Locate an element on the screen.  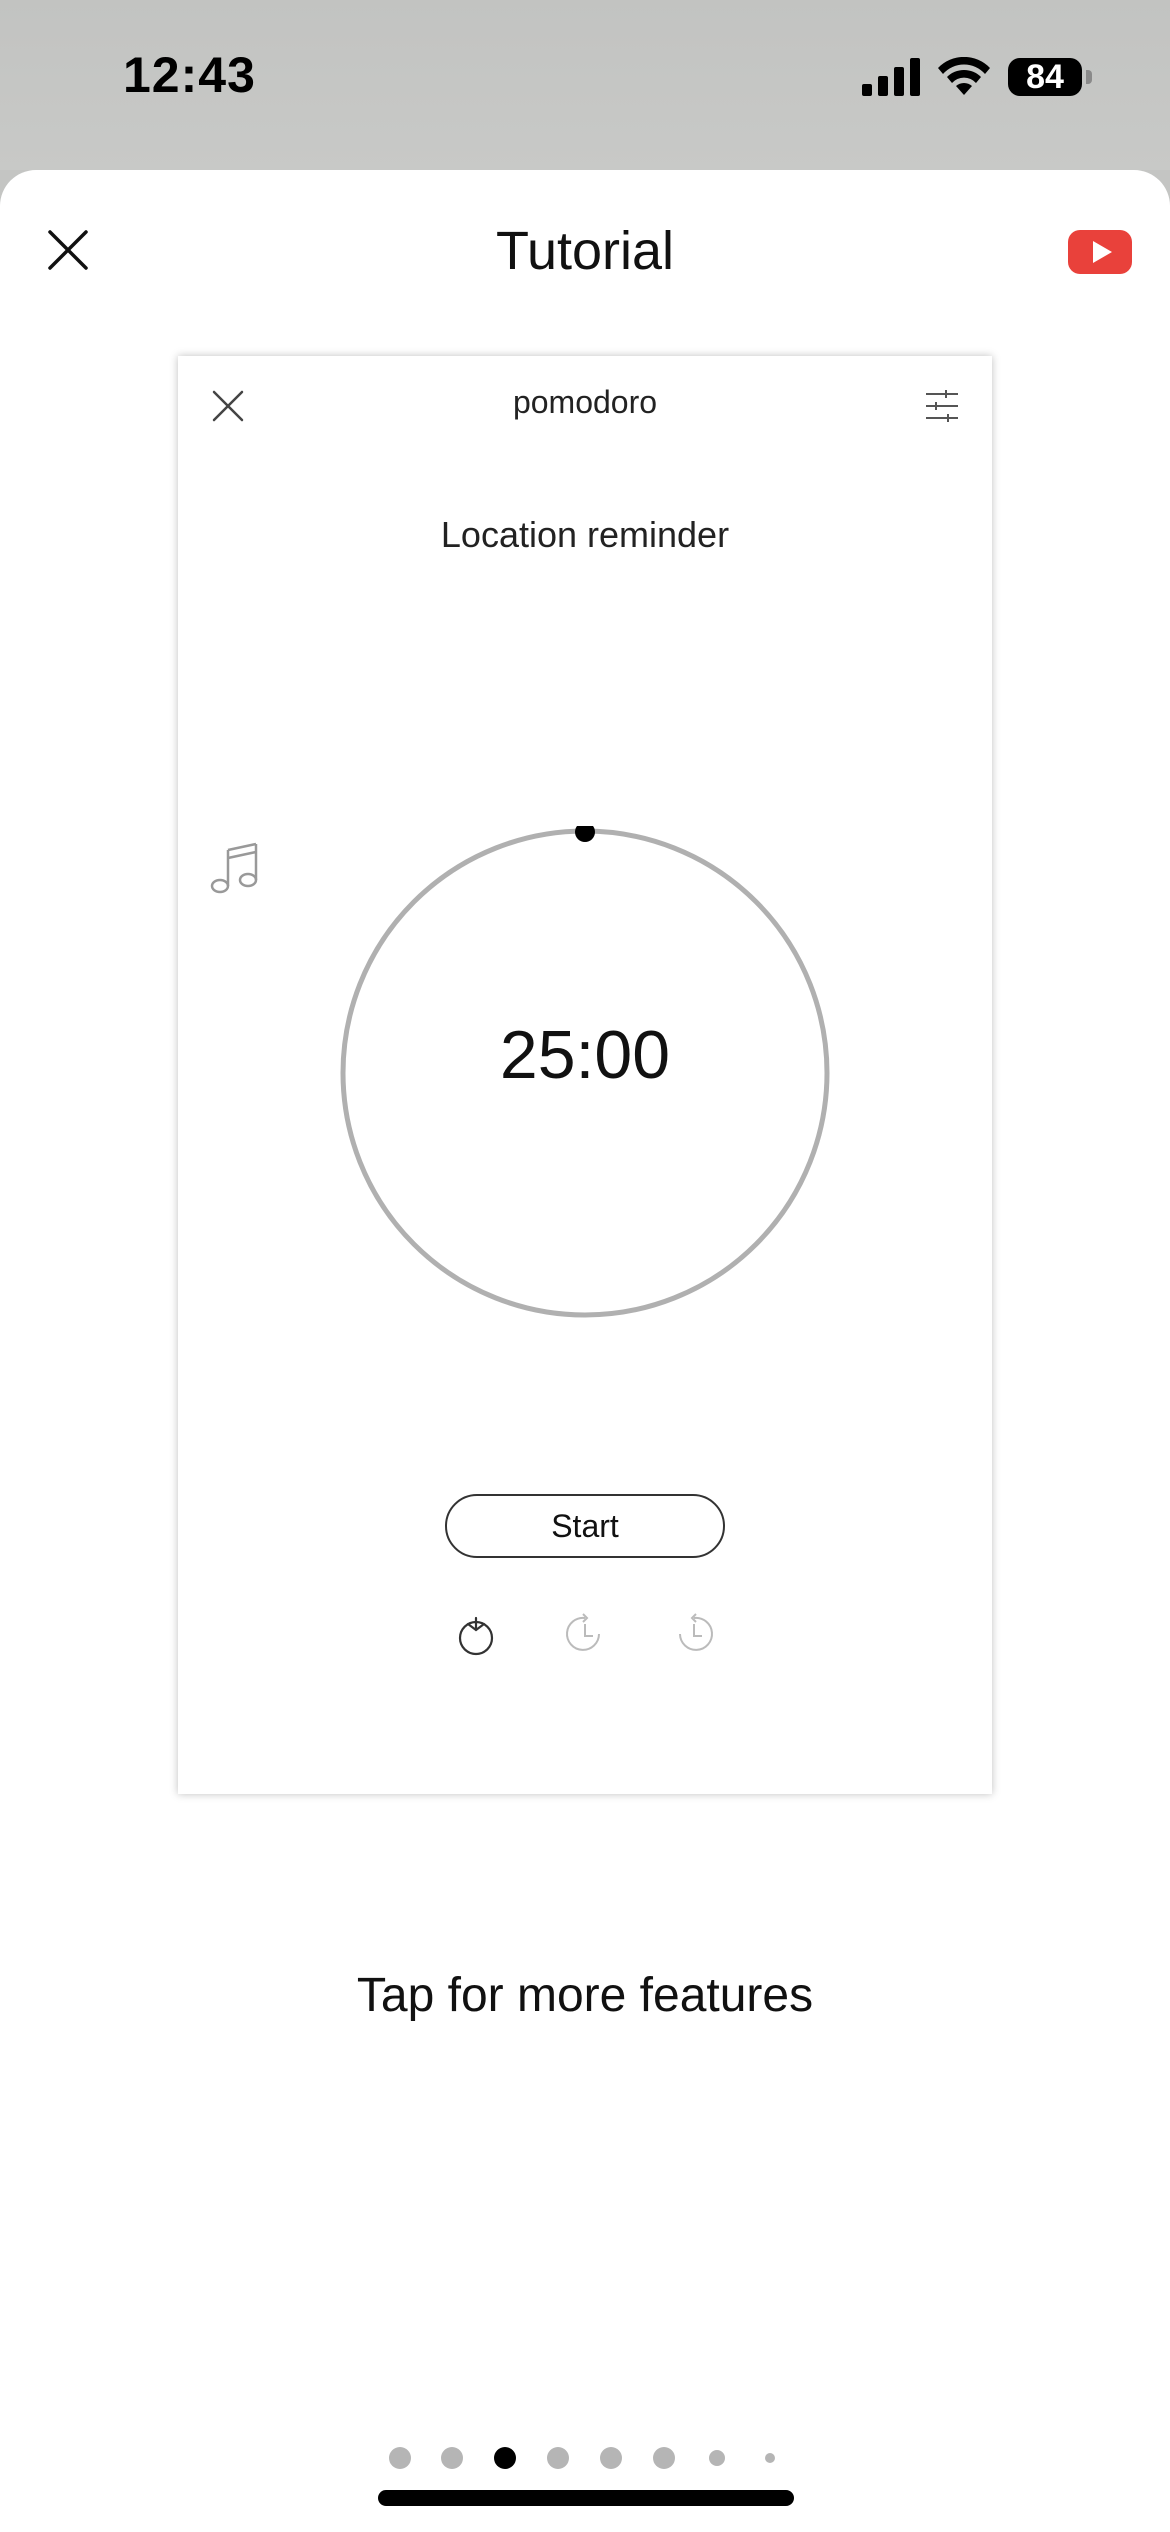
tutorial-caption: Tap for more features is located at coordinates (585, 1995).